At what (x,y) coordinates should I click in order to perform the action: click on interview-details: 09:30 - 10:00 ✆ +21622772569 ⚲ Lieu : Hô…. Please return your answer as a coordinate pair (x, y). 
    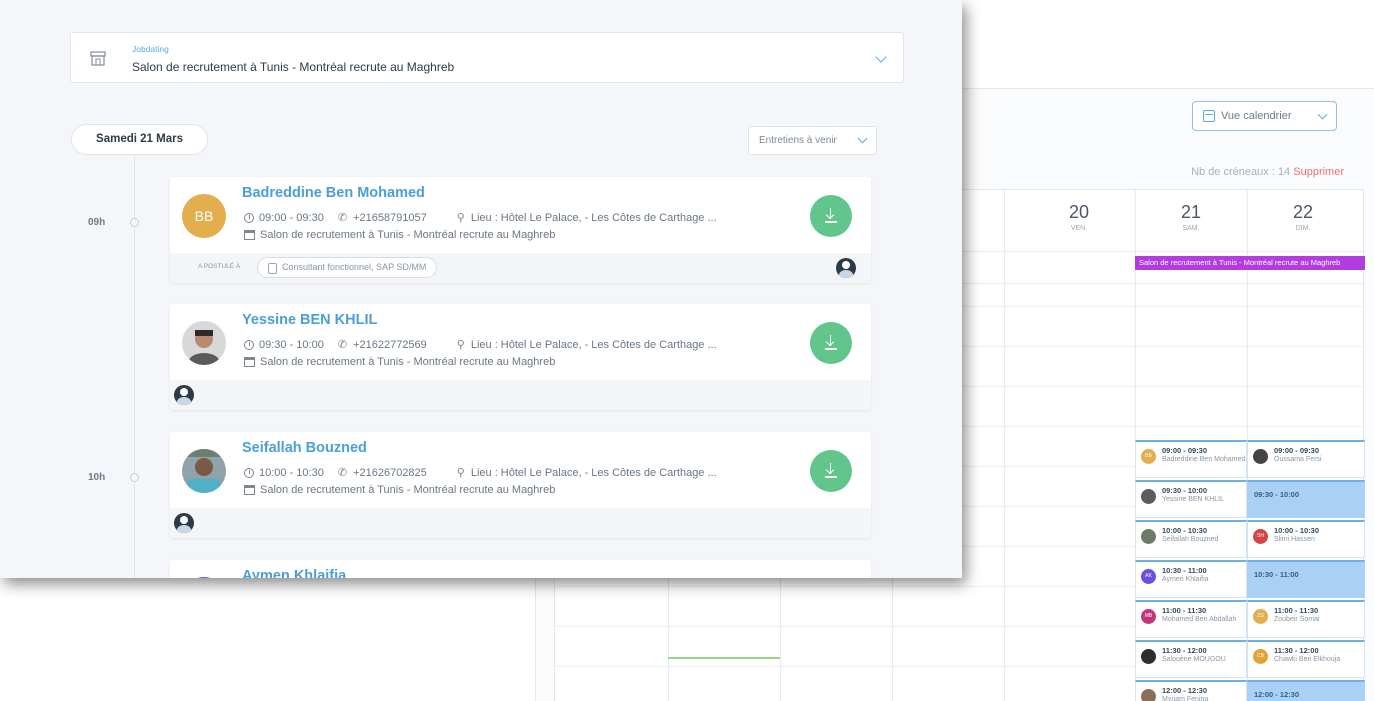
    Looking at the image, I should click on (480, 344).